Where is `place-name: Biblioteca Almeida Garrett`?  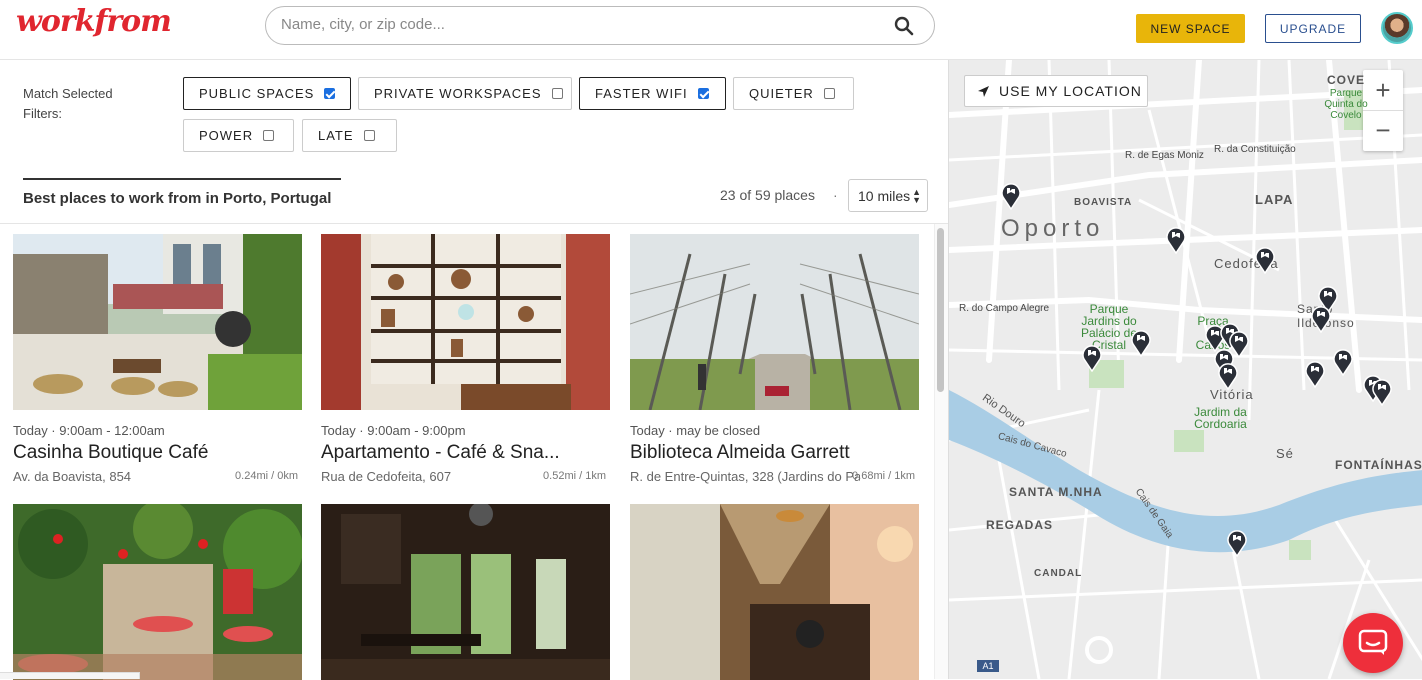
place-name: Biblioteca Almeida Garrett is located at coordinates (774, 453).